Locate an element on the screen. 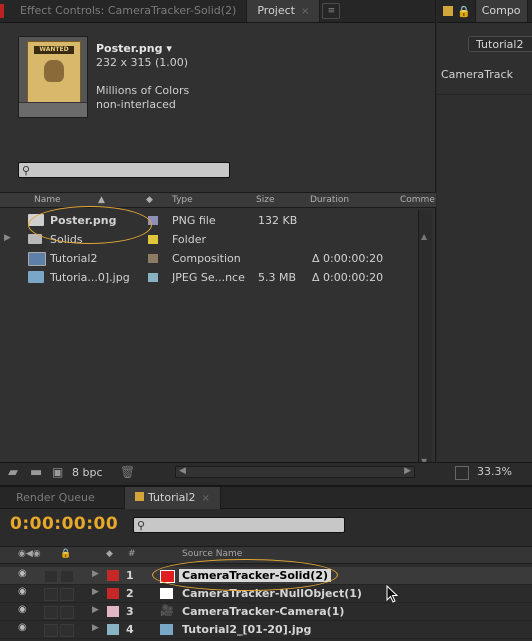 This screenshot has height=641, width=532. item-name: Tutoria...0].jpg is located at coordinates (90, 277).